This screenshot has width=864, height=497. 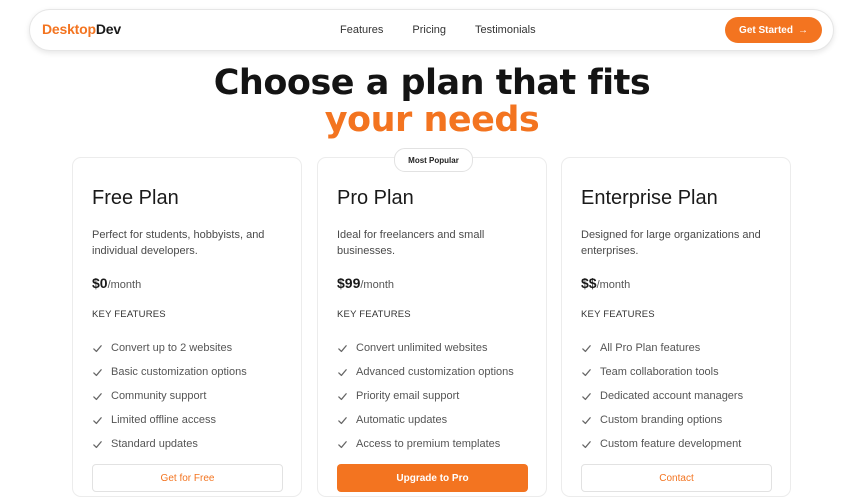 What do you see at coordinates (159, 396) in the screenshot?
I see `feature-label: Community support` at bounding box center [159, 396].